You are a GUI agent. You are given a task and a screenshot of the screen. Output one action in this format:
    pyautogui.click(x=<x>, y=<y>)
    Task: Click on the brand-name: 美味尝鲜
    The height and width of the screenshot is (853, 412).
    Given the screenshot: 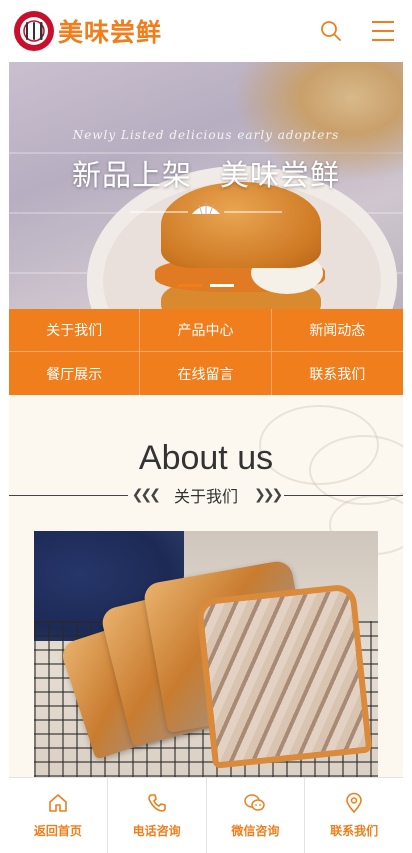 What is the action you would take?
    pyautogui.click(x=110, y=31)
    